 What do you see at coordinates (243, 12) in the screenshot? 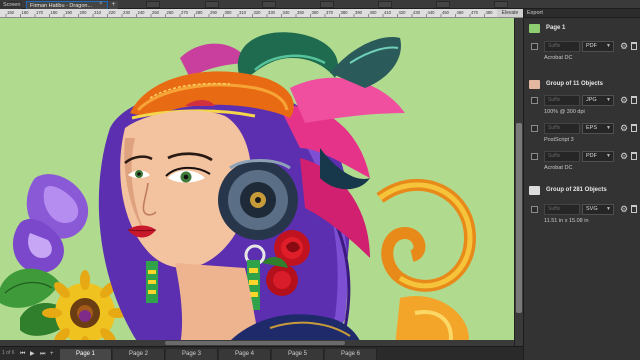
I see `ruler-tick-label: 310` at bounding box center [243, 12].